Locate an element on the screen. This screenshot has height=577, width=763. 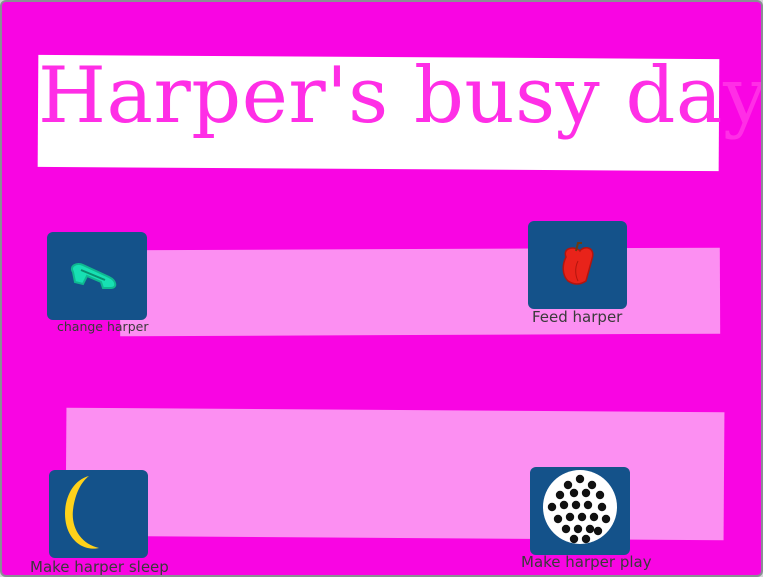
make-harper-play-label: Make harper play is located at coordinates (586, 562).